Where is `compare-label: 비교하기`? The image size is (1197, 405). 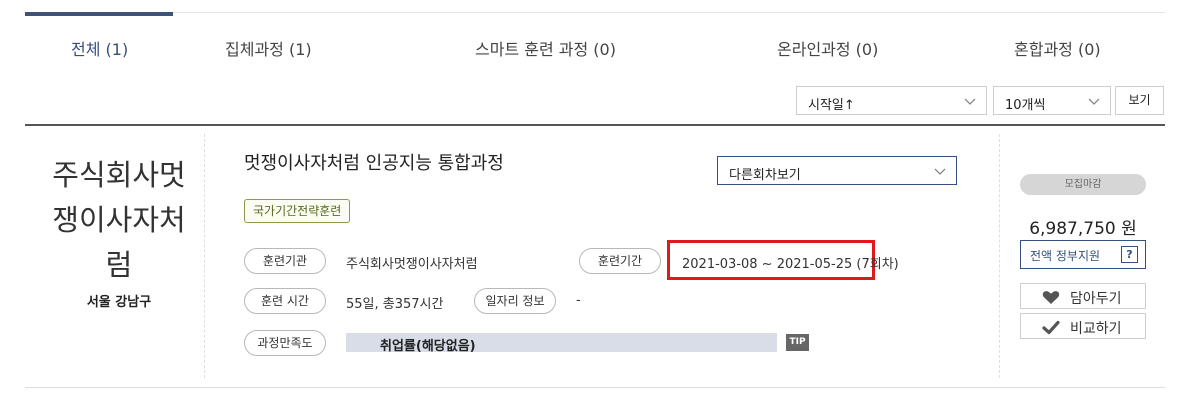 compare-label: 비교하기 is located at coordinates (1096, 329).